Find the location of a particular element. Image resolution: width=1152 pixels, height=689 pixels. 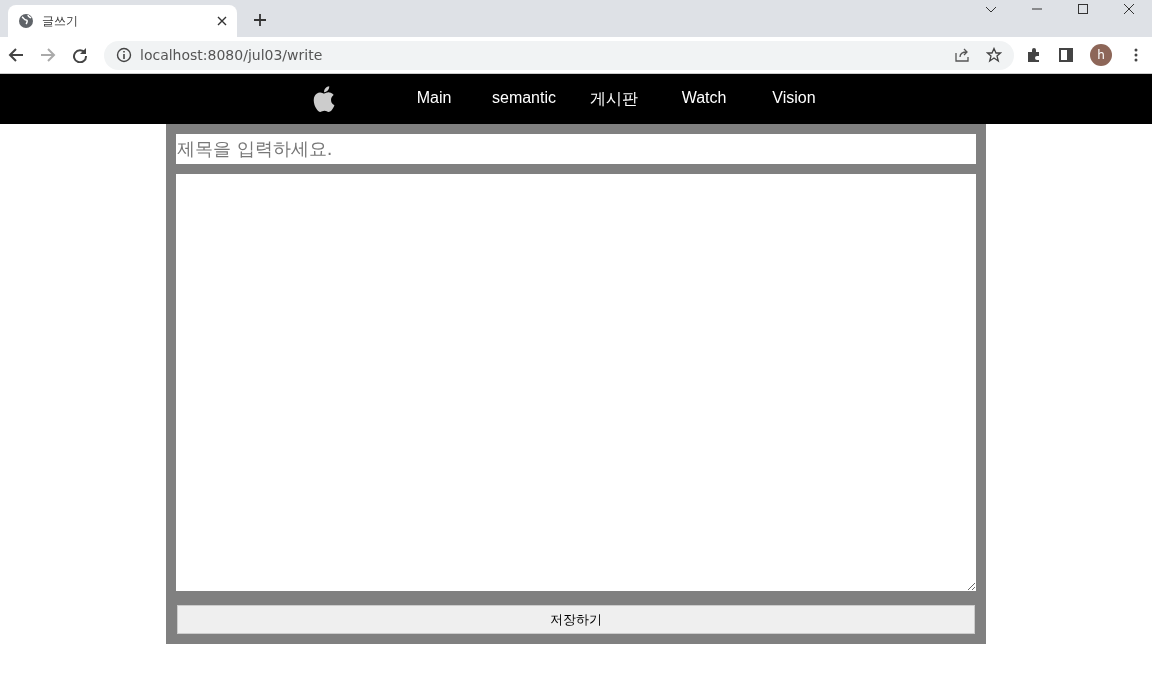

reload-icon is located at coordinates (80, 55).